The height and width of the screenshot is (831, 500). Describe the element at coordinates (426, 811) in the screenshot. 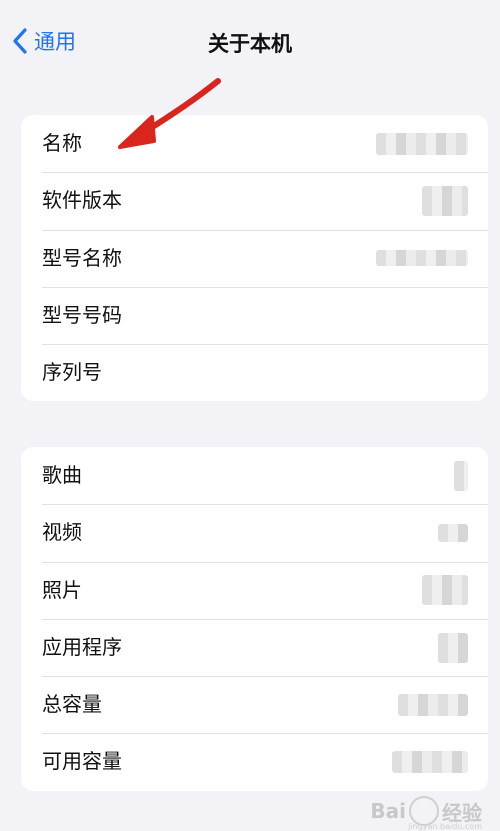

I see `baidu-watermark: Bai 经验` at that location.